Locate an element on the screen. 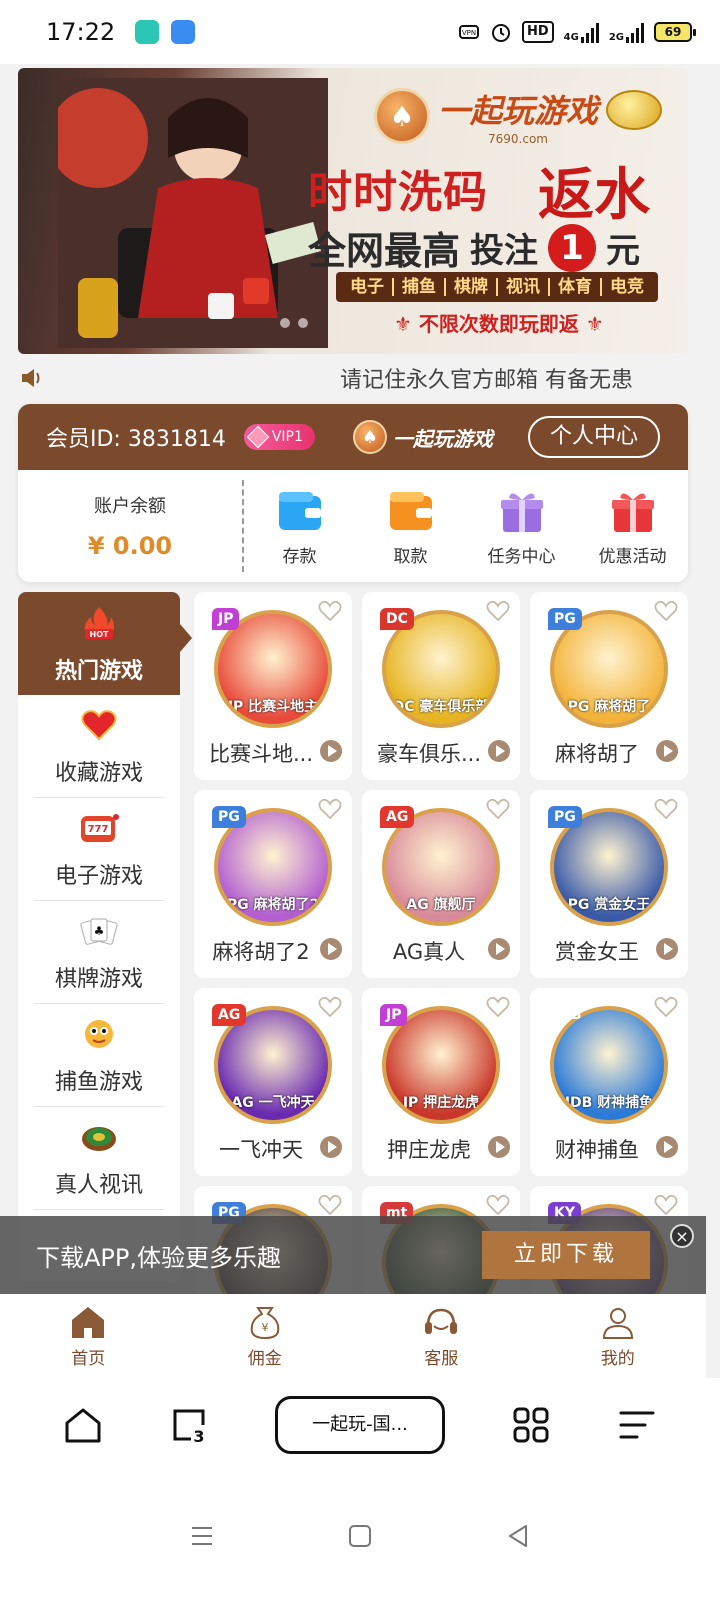 The image size is (720, 1600). status-time: 17:22 is located at coordinates (81, 32).